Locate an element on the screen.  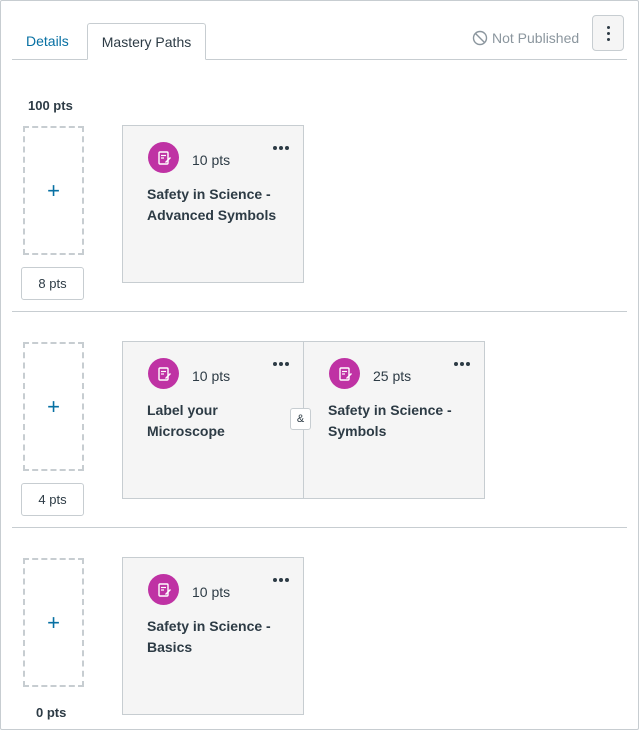
tab-mastery-paths: Mastery Paths is located at coordinates (146, 41).